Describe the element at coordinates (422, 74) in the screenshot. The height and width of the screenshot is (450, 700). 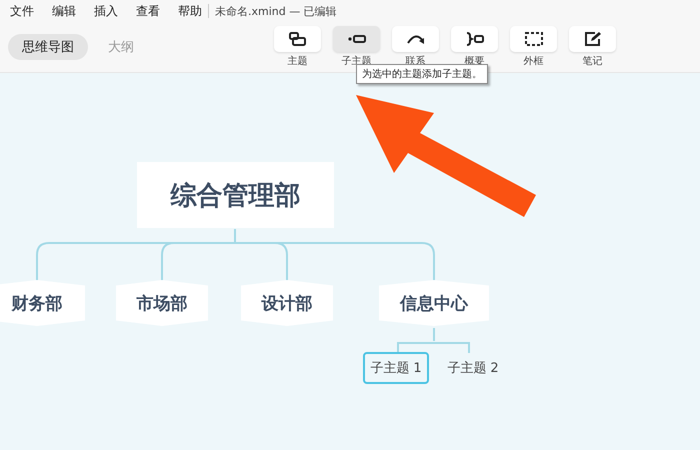
I see `tooltip: 为选中的主题添加子主题。` at that location.